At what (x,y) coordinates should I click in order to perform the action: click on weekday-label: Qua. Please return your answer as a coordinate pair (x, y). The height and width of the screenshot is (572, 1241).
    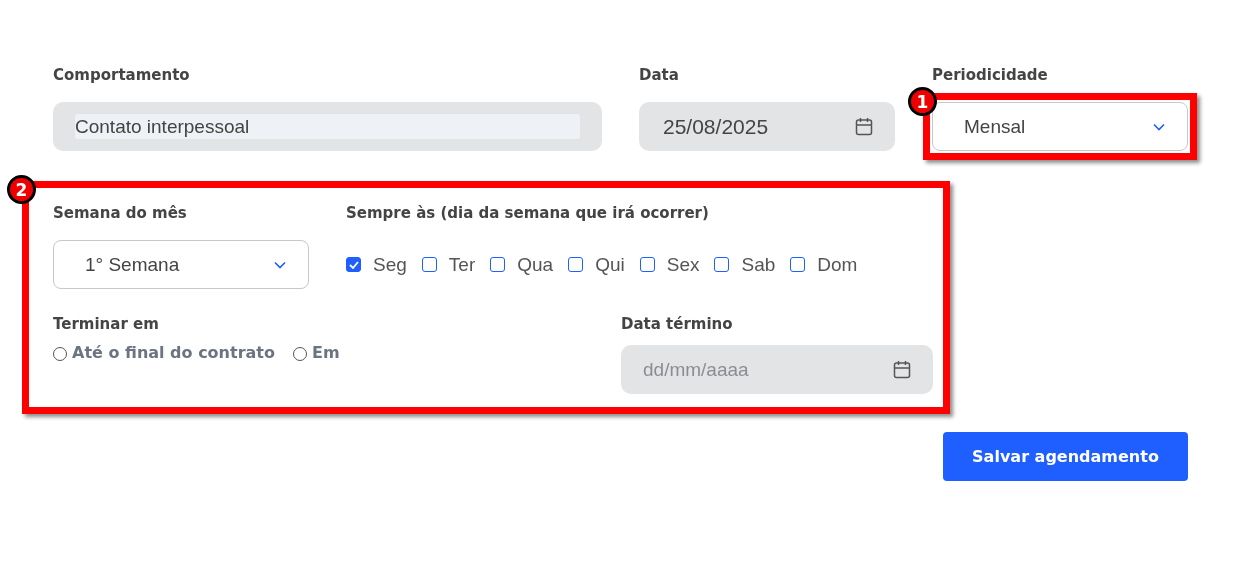
    Looking at the image, I should click on (535, 264).